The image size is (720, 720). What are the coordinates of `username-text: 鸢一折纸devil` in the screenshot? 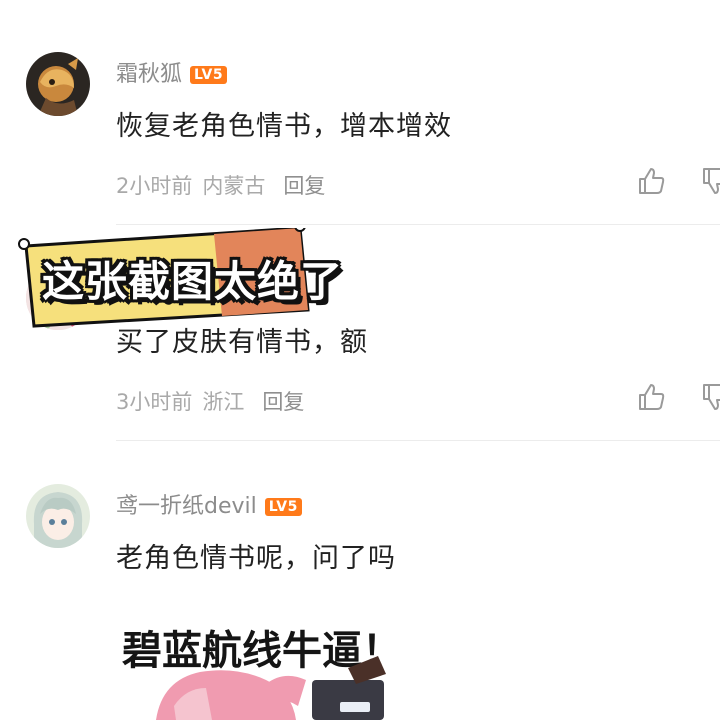 It's located at (186, 506).